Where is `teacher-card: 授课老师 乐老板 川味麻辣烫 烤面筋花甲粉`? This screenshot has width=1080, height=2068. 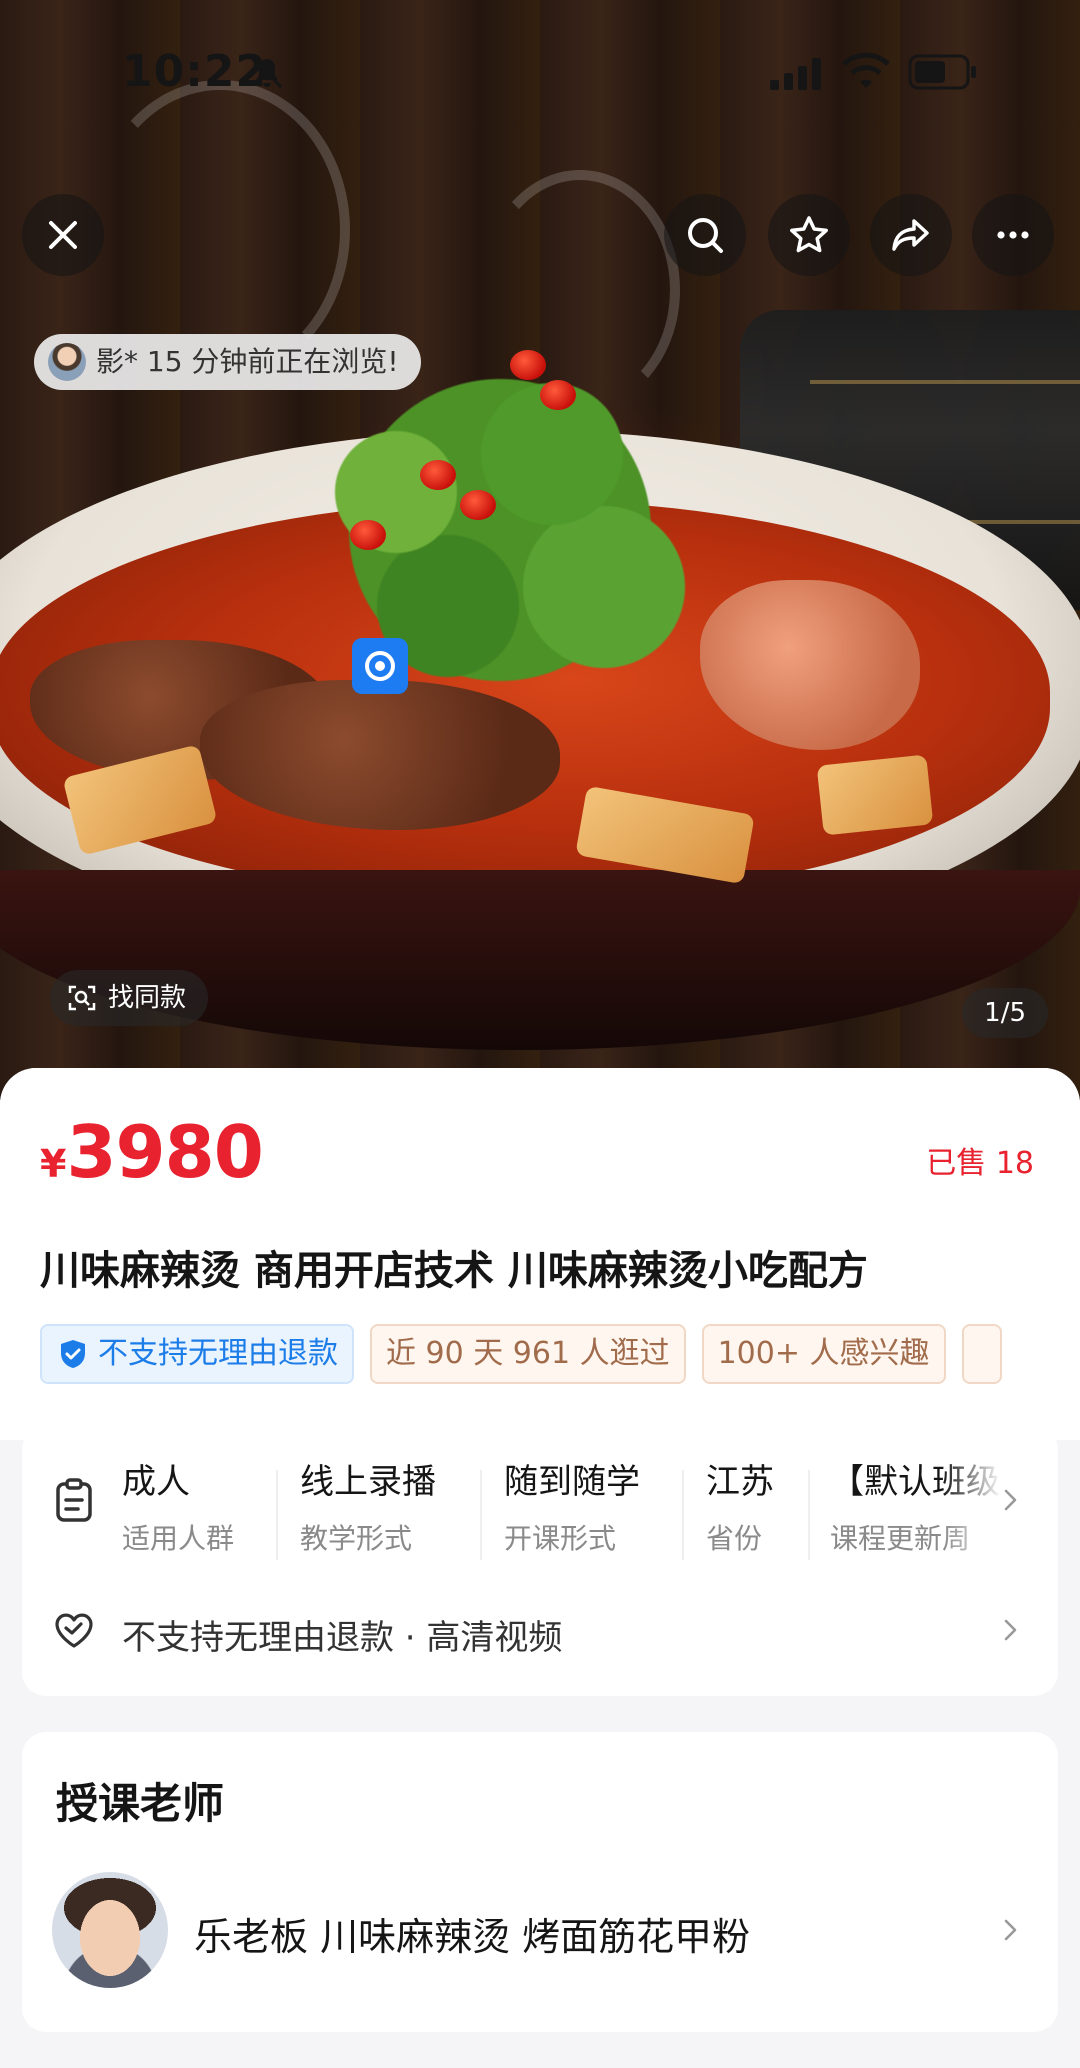 teacher-card: 授课老师 乐老板 川味麻辣烫 烤面筋花甲粉 is located at coordinates (540, 1882).